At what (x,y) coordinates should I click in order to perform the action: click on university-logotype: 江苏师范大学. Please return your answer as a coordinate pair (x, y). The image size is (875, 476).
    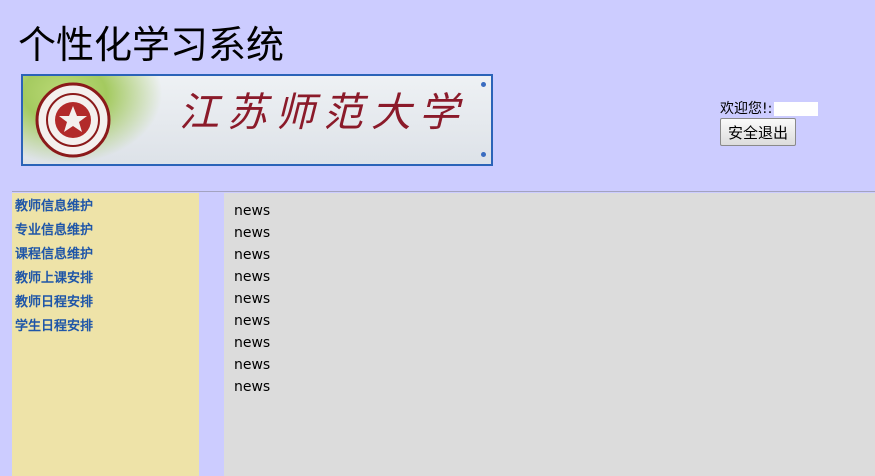
    Looking at the image, I should click on (323, 113).